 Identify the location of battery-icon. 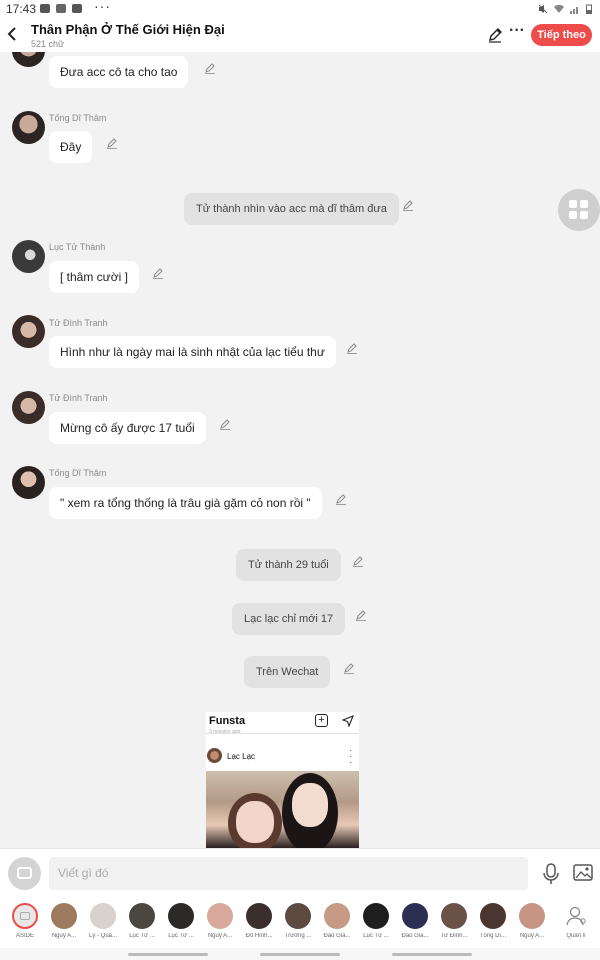
(589, 9).